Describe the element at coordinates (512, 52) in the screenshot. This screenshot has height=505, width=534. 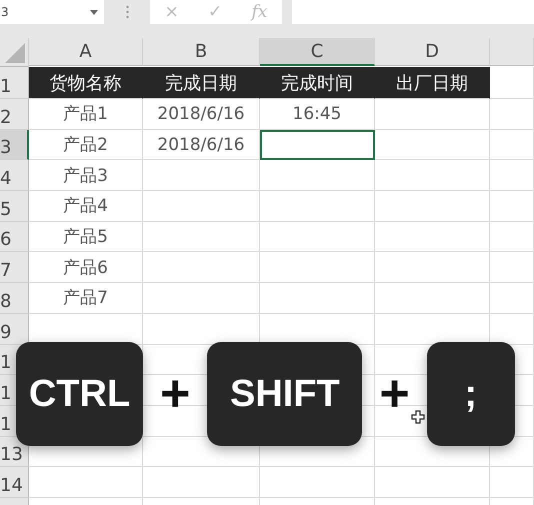
I see `column-header` at that location.